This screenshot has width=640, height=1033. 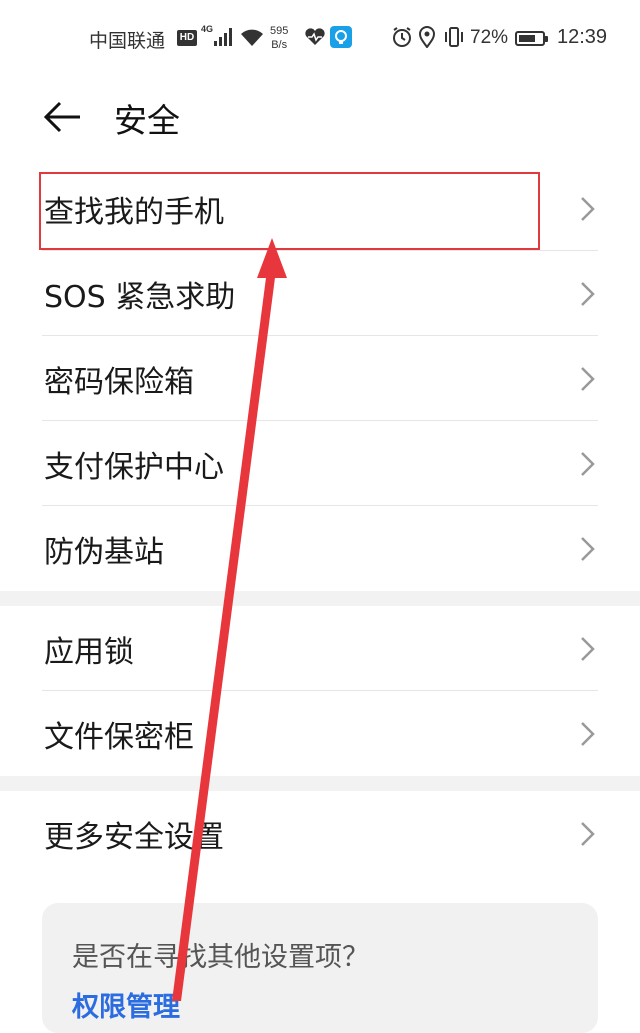 What do you see at coordinates (134, 837) in the screenshot?
I see `list-item-label: 更多安全设置` at bounding box center [134, 837].